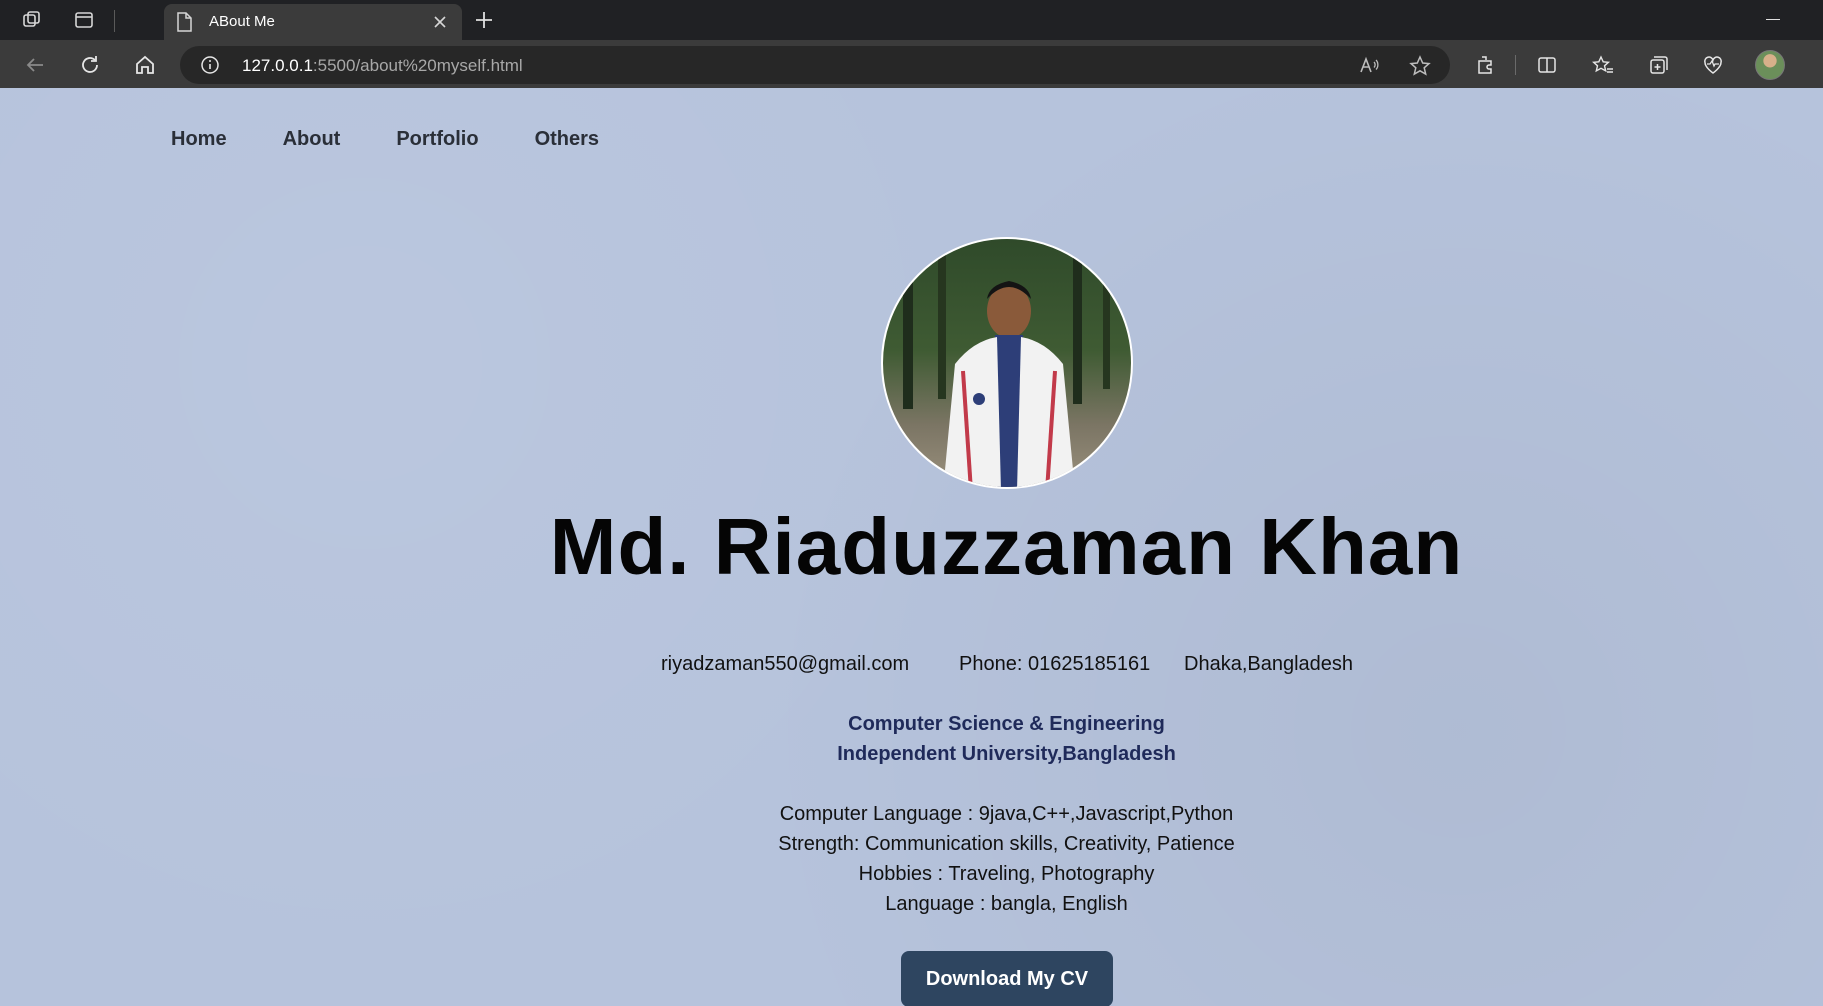 The width and height of the screenshot is (1823, 1006). What do you see at coordinates (1420, 66) in the screenshot?
I see `favorite-star-icon` at bounding box center [1420, 66].